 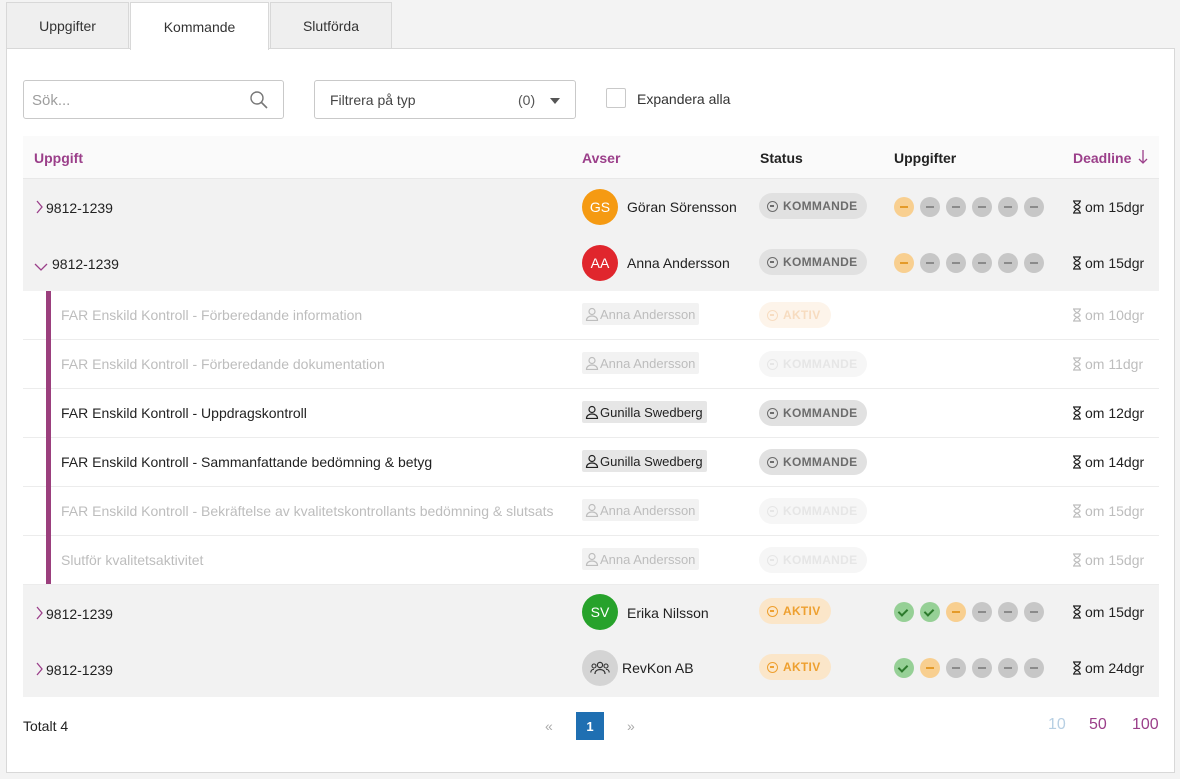 What do you see at coordinates (67, 25) in the screenshot?
I see `tab-uppgifter: Uppgifter` at bounding box center [67, 25].